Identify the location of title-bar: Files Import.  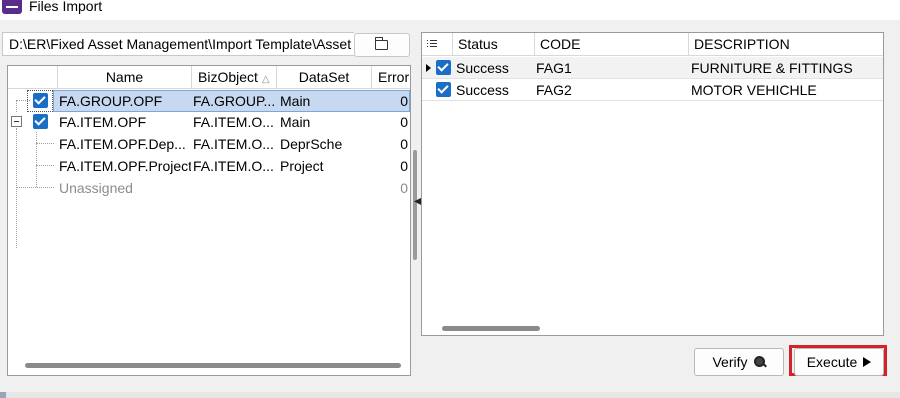
(450, 10).